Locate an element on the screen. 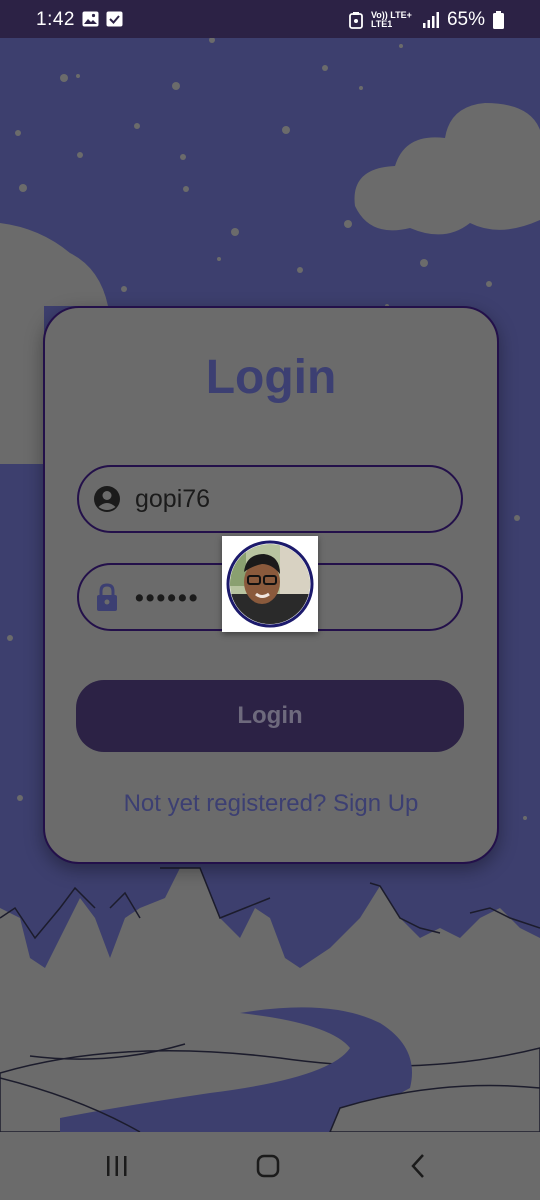 This screenshot has width=540, height=1200. login-button: Login is located at coordinates (270, 716).